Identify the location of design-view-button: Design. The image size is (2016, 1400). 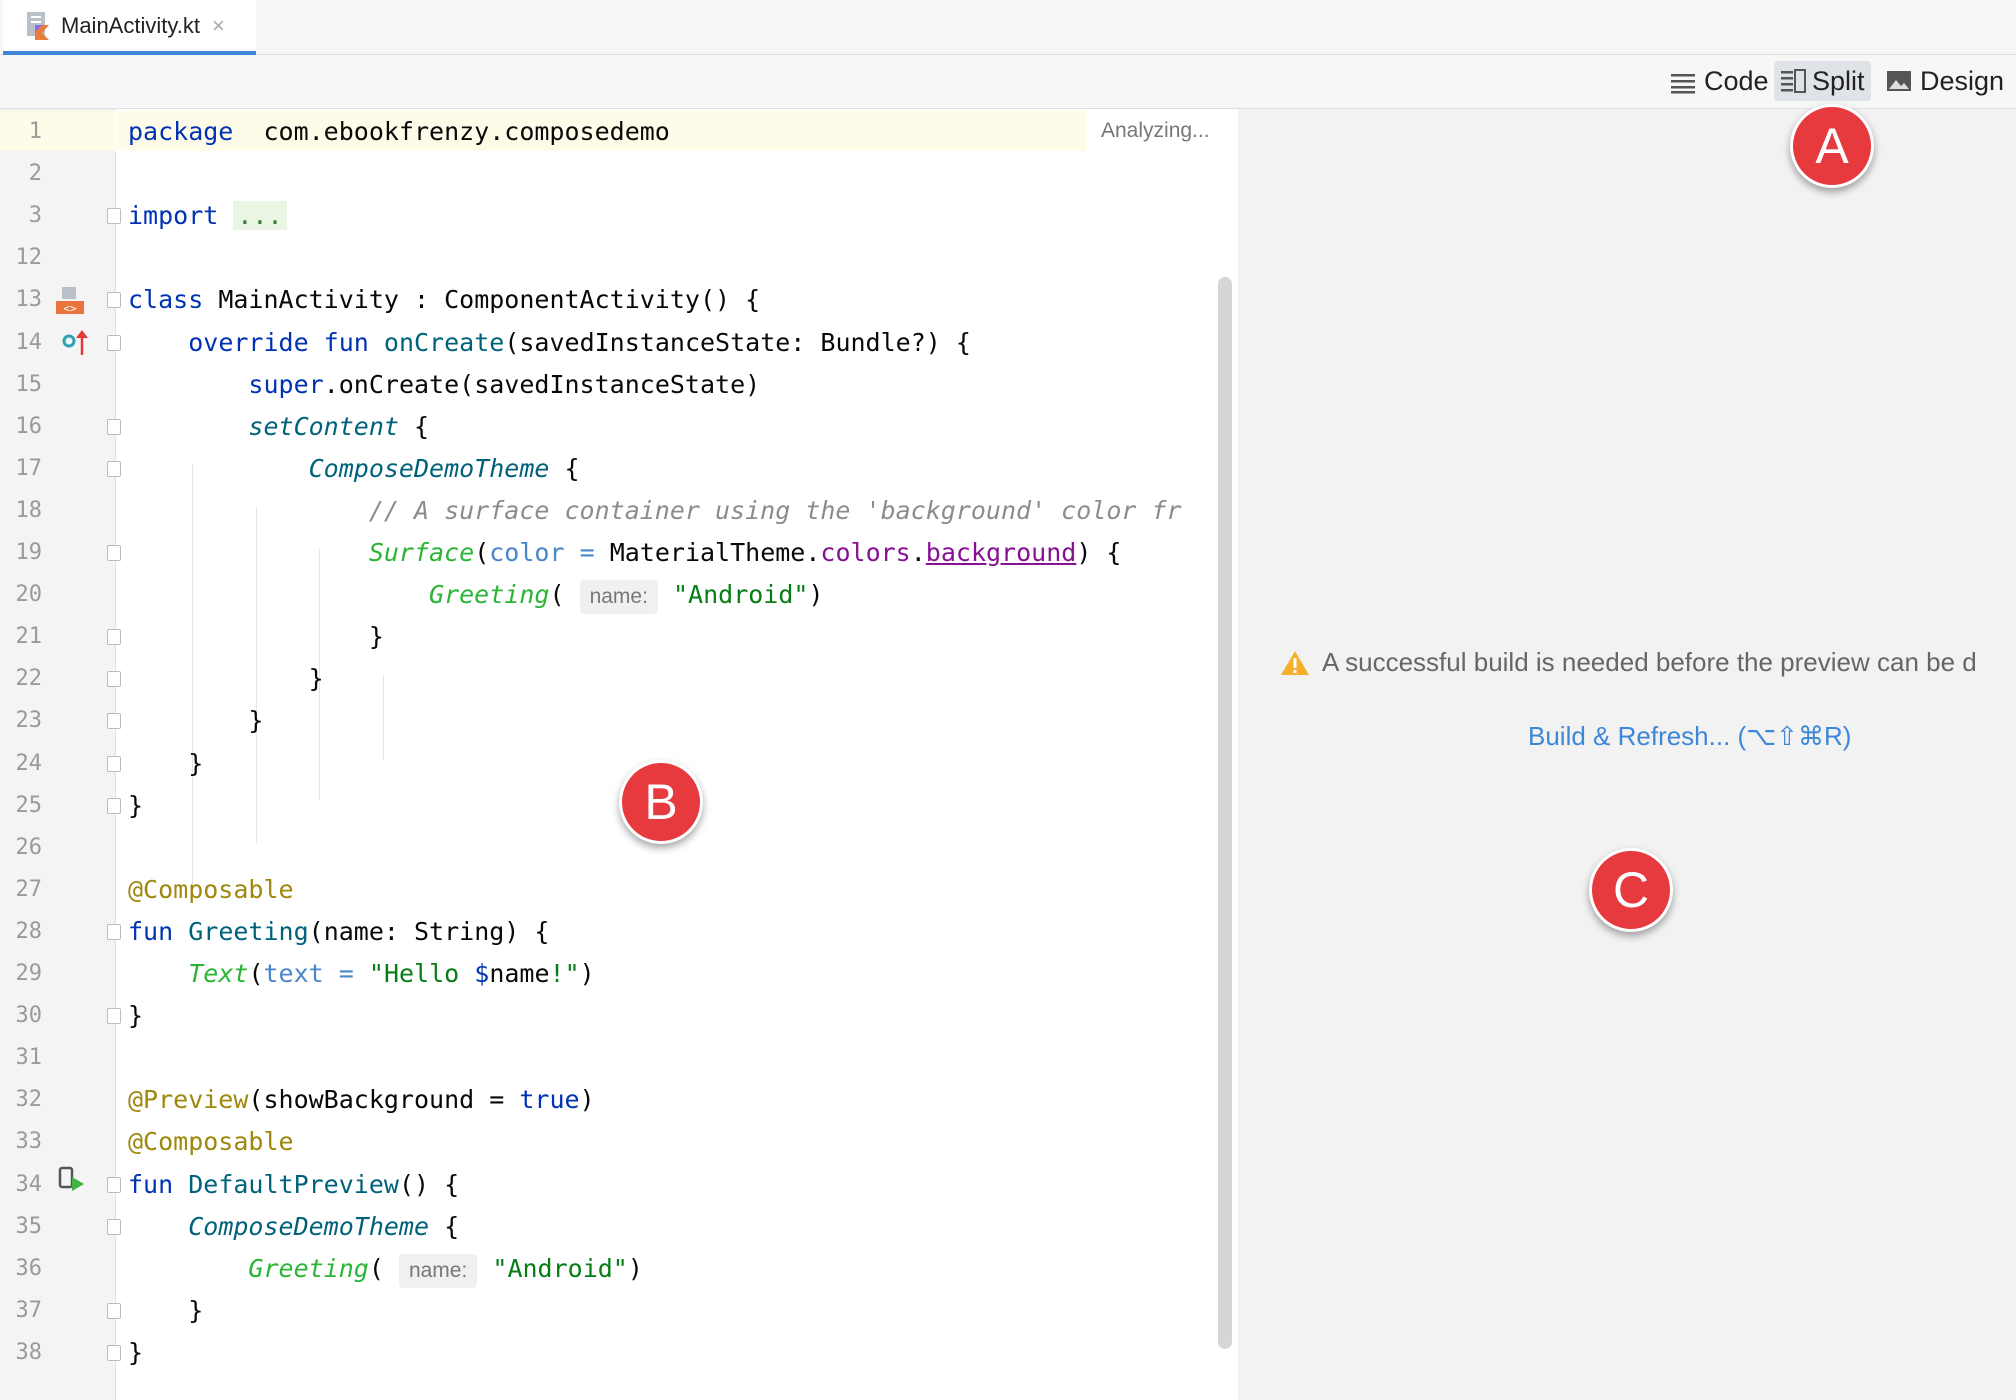
(1945, 81).